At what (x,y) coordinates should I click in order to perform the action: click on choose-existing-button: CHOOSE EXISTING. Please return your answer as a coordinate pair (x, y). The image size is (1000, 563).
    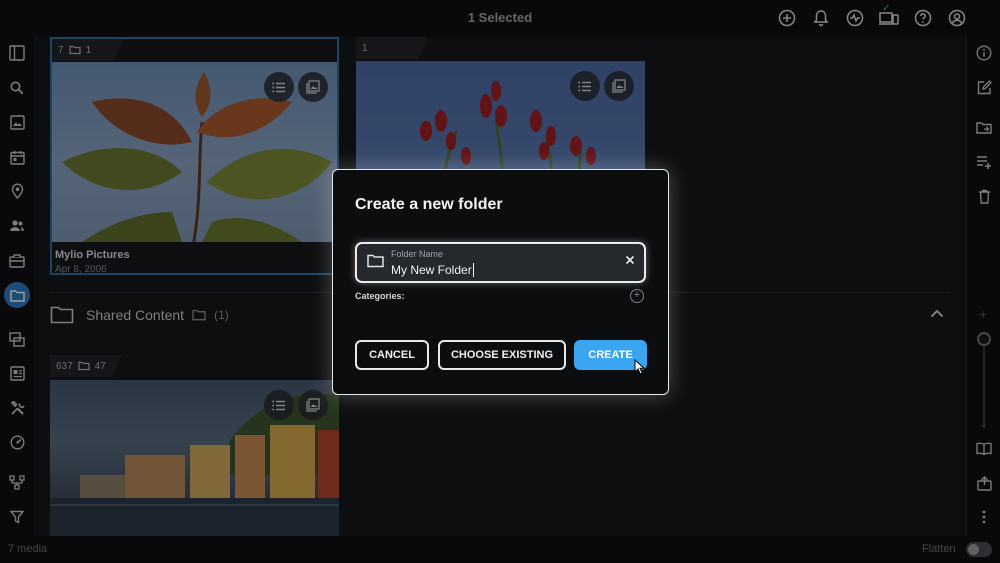
    Looking at the image, I should click on (502, 355).